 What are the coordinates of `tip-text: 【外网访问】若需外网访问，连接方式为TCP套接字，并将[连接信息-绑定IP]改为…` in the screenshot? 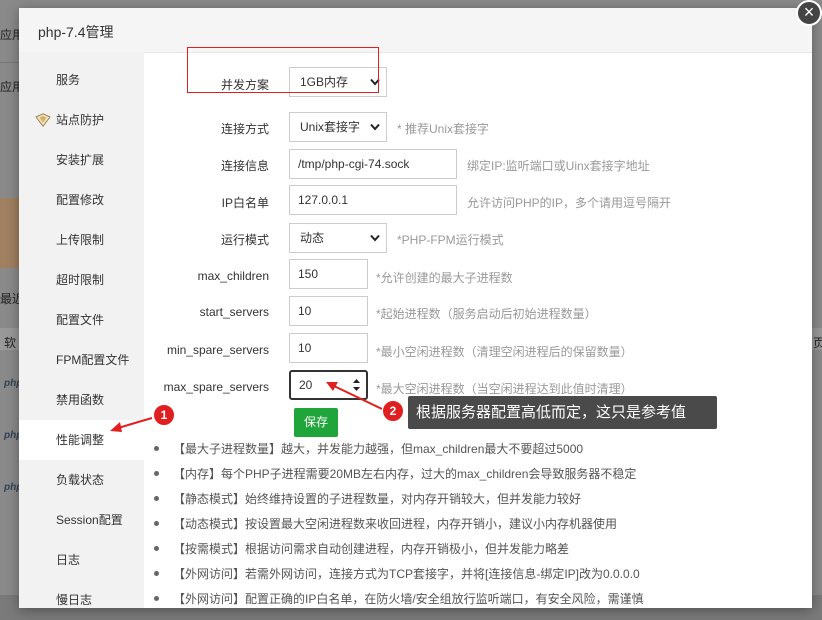 It's located at (406, 574).